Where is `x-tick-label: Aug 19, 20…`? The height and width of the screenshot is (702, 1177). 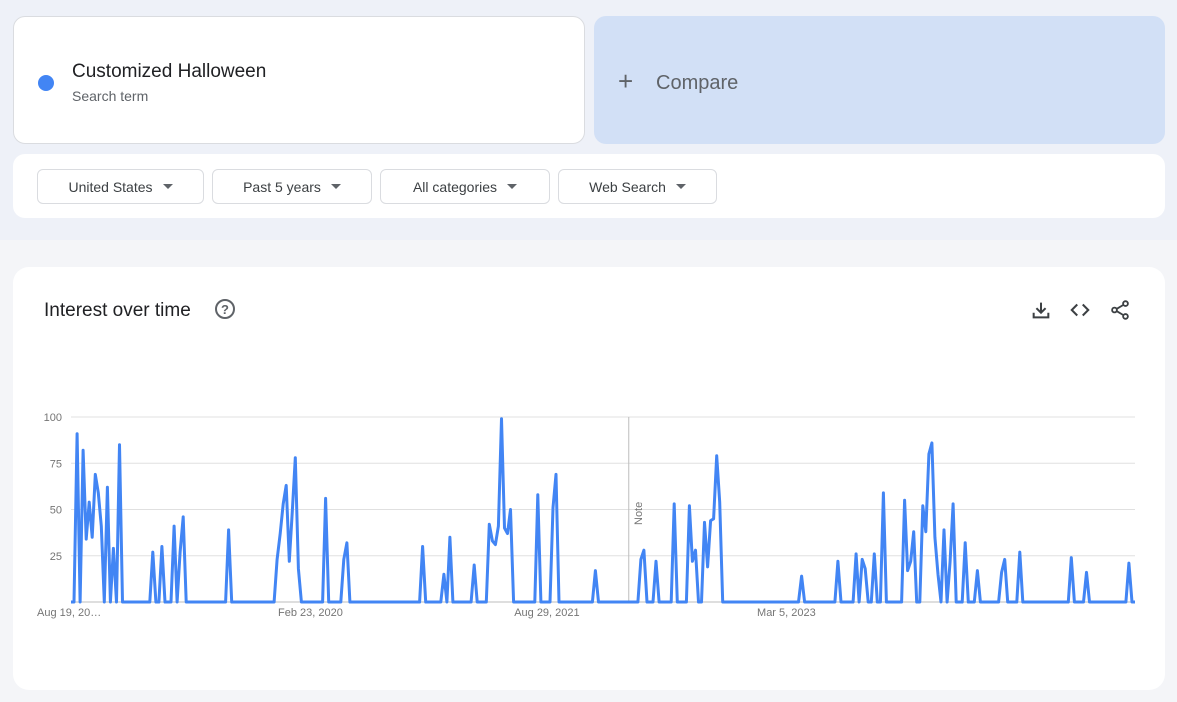
x-tick-label: Aug 19, 20… is located at coordinates (69, 613).